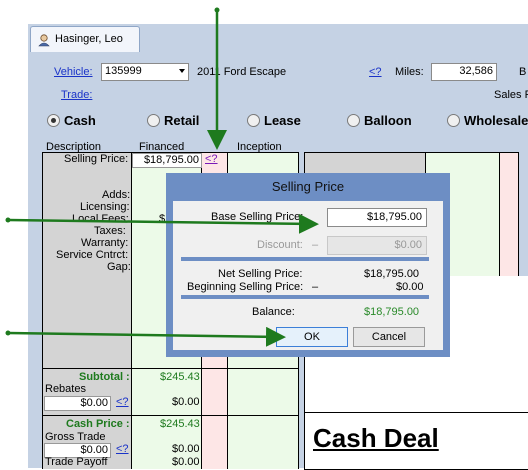 This screenshot has width=528, height=470. What do you see at coordinates (94, 403) in the screenshot?
I see `rebates-input-value: $0.00` at bounding box center [94, 403].